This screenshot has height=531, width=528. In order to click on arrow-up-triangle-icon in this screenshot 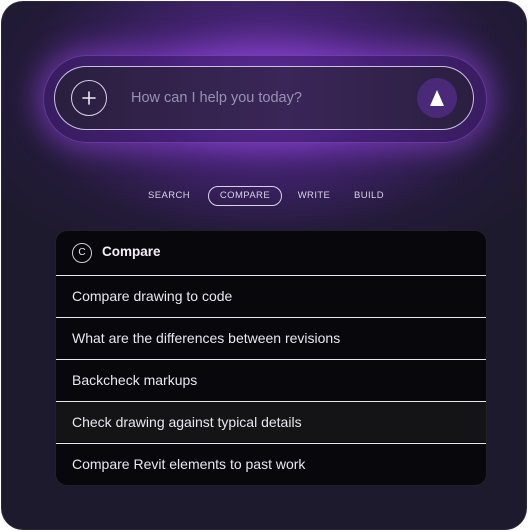, I will do `click(437, 98)`.